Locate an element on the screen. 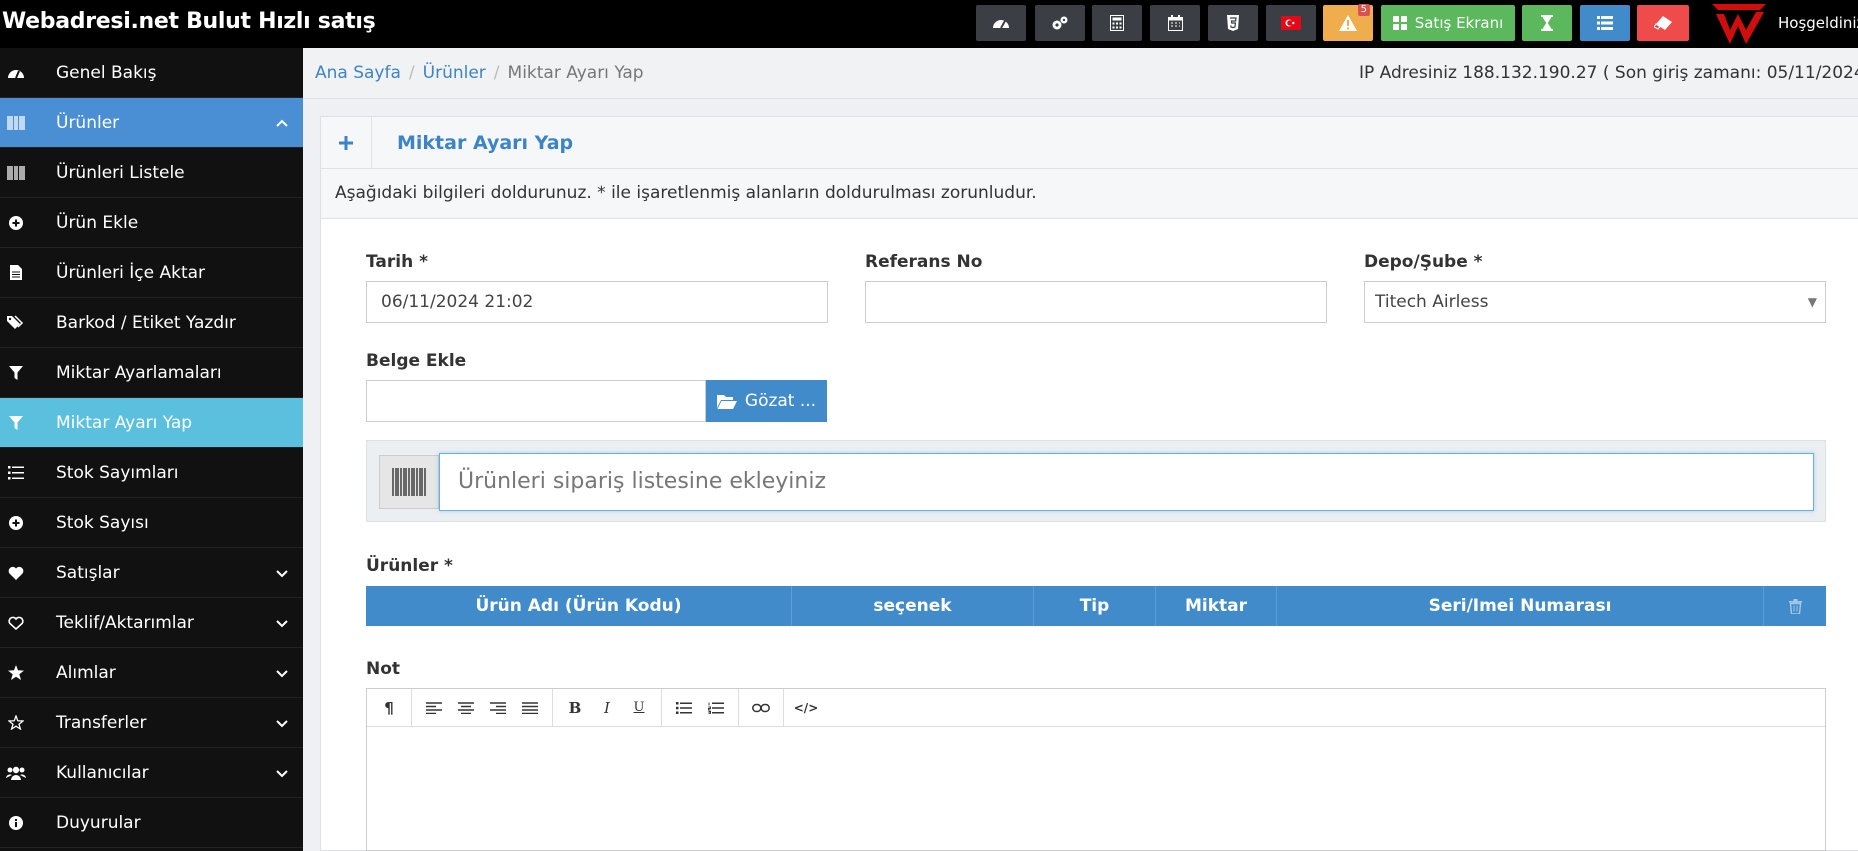 The image size is (1858, 851). align-right-button is located at coordinates (498, 708).